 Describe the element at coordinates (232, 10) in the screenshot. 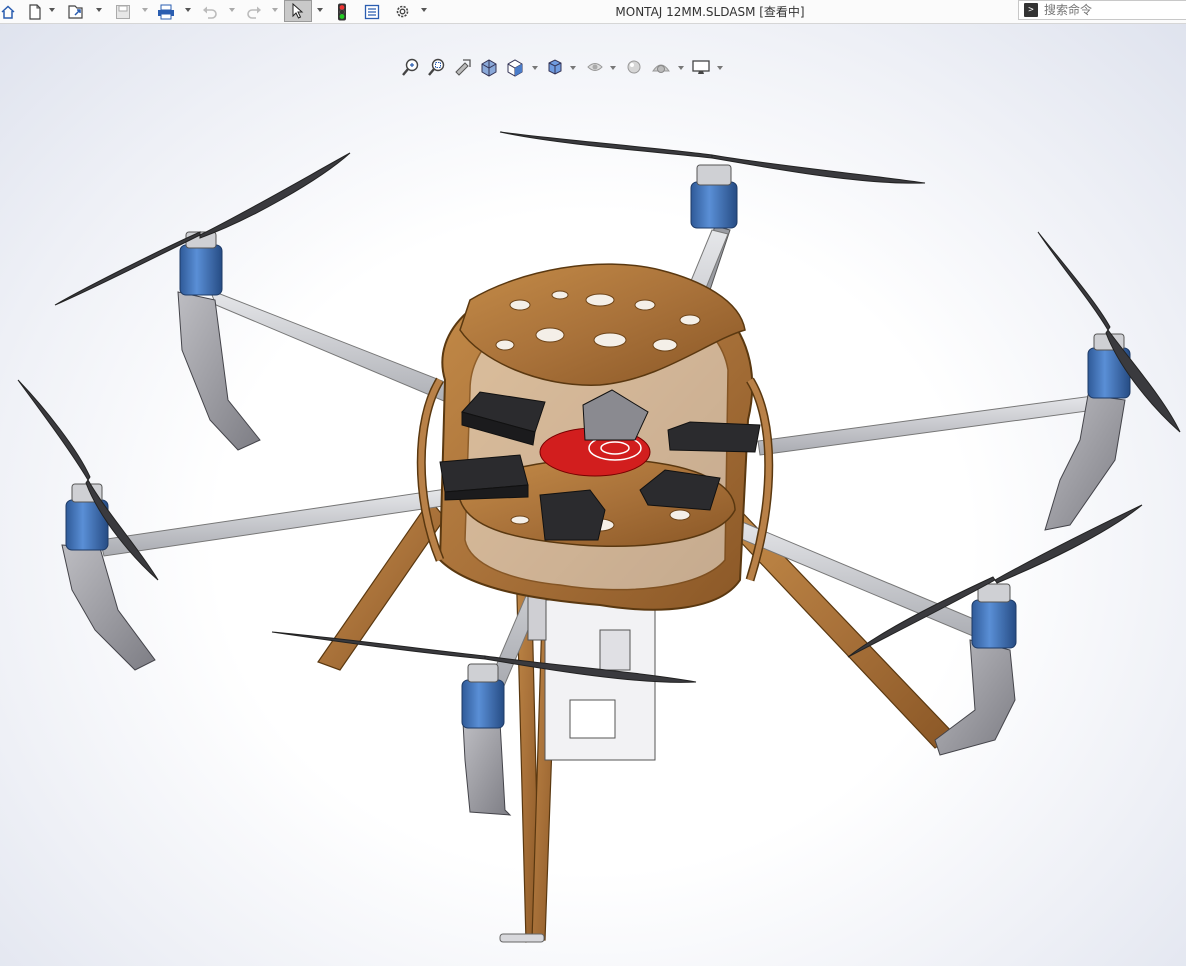

I see `undo-dropdown-arrow-icon` at that location.